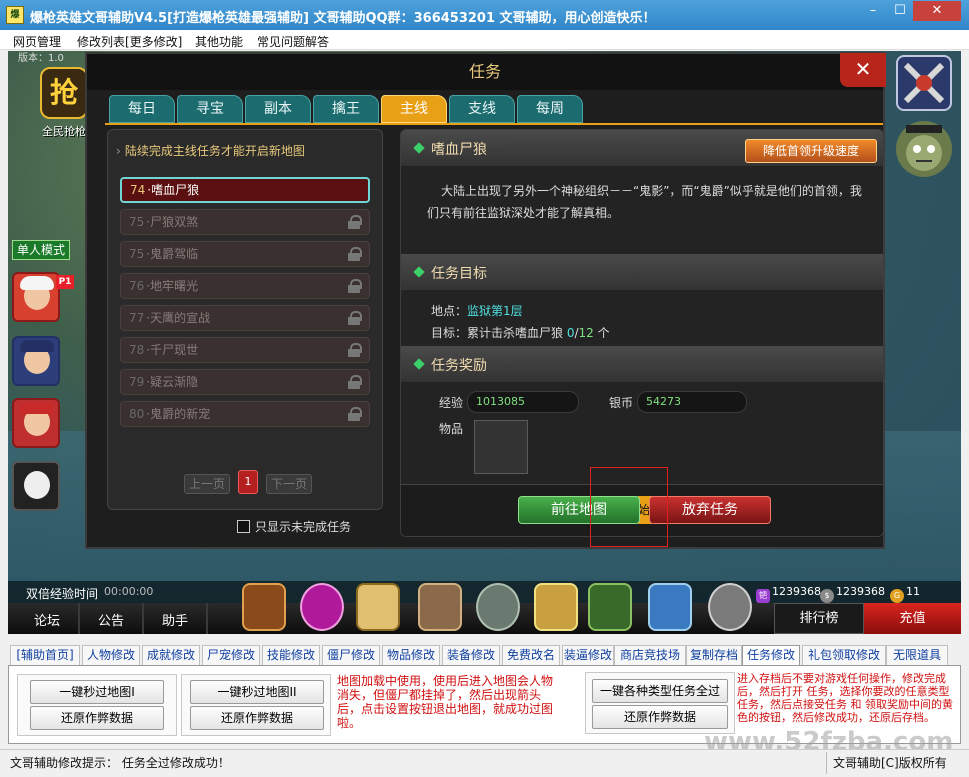 Image resolution: width=969 pixels, height=777 pixels. What do you see at coordinates (494, 124) in the screenshot?
I see `tabs-underline` at bounding box center [494, 124].